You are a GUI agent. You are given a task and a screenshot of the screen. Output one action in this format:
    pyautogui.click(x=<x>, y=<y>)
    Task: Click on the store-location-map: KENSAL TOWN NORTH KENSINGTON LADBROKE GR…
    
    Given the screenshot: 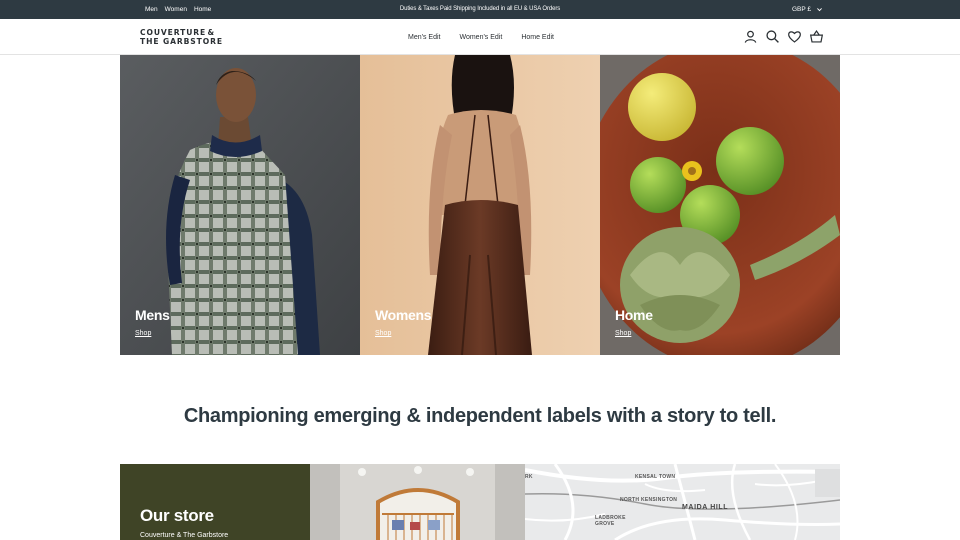 What is the action you would take?
    pyautogui.click(x=682, y=502)
    